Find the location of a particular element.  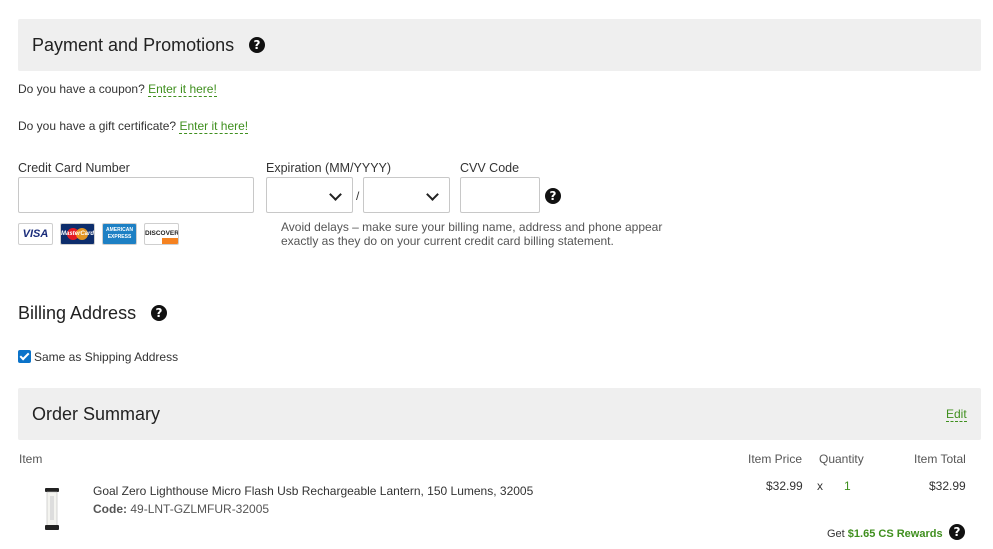

gift-certificate-text: Do you have a gift certificate? is located at coordinates (97, 126).